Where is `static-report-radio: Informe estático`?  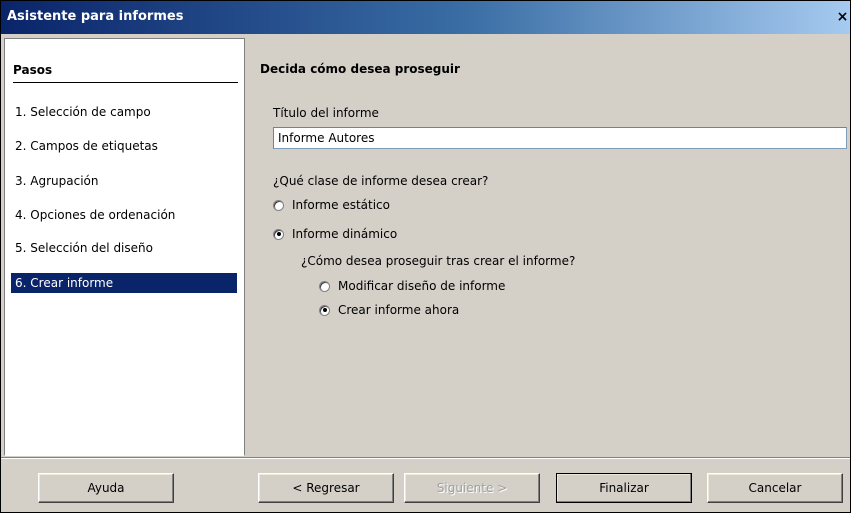 static-report-radio: Informe estático is located at coordinates (331, 205).